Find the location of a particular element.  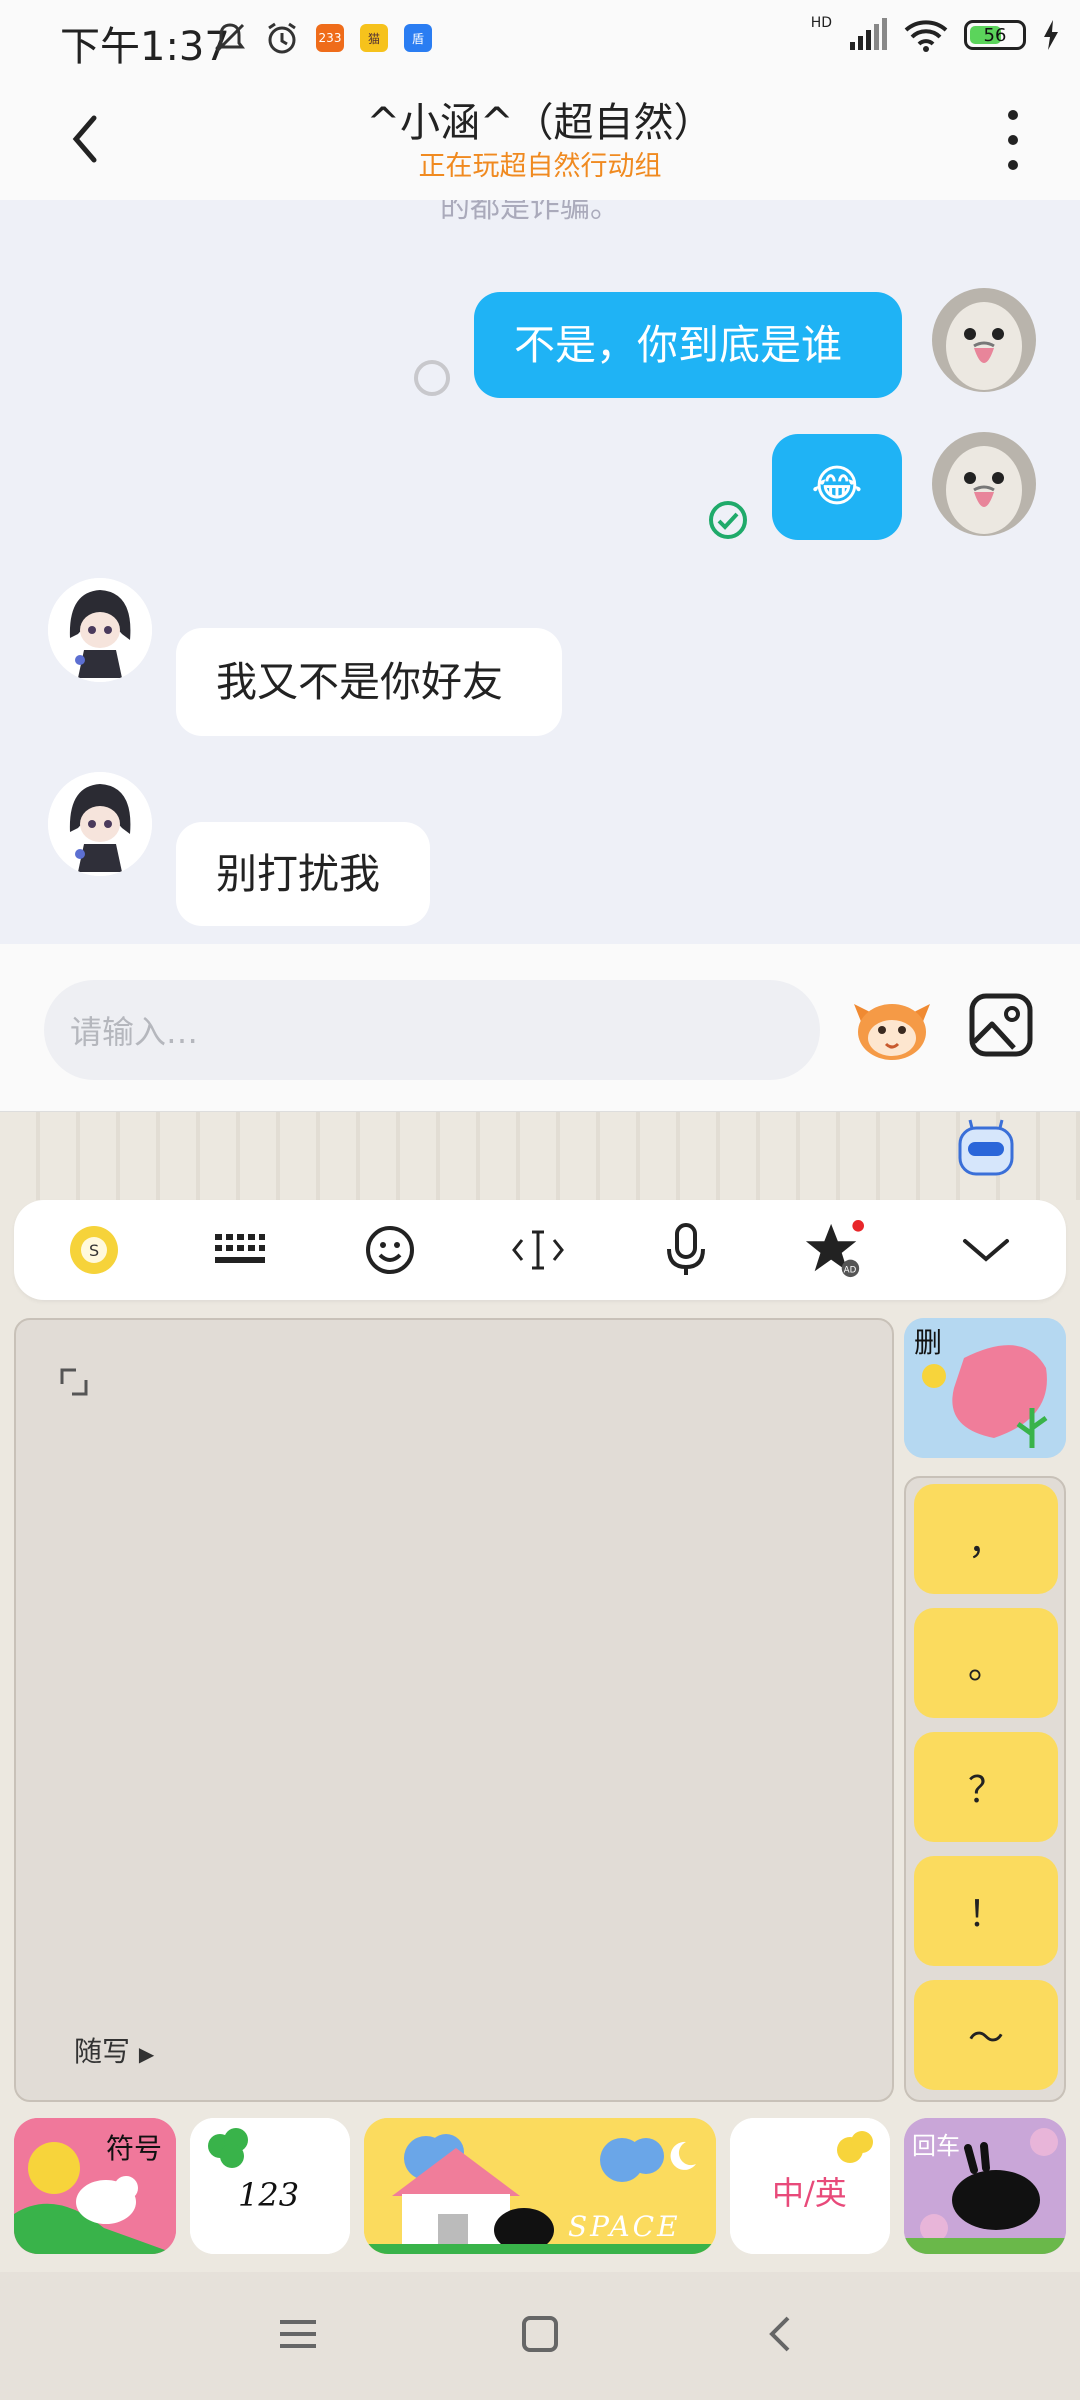

numbers-key: 123 is located at coordinates (270, 2186).